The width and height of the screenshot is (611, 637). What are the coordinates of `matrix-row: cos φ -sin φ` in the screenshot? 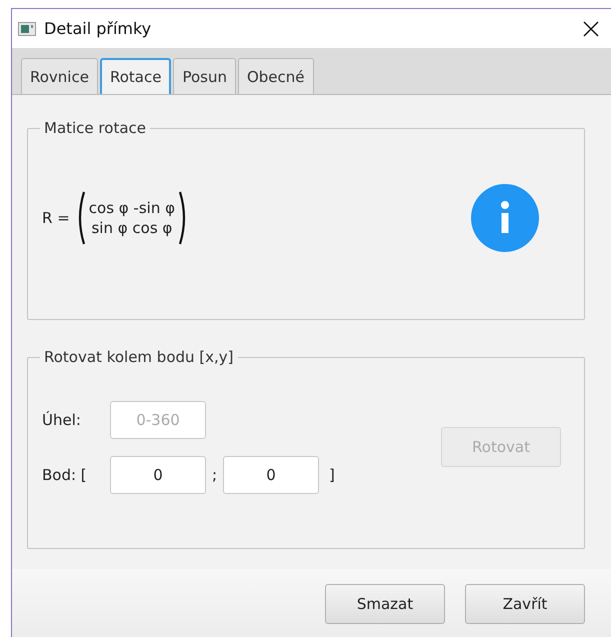 It's located at (132, 208).